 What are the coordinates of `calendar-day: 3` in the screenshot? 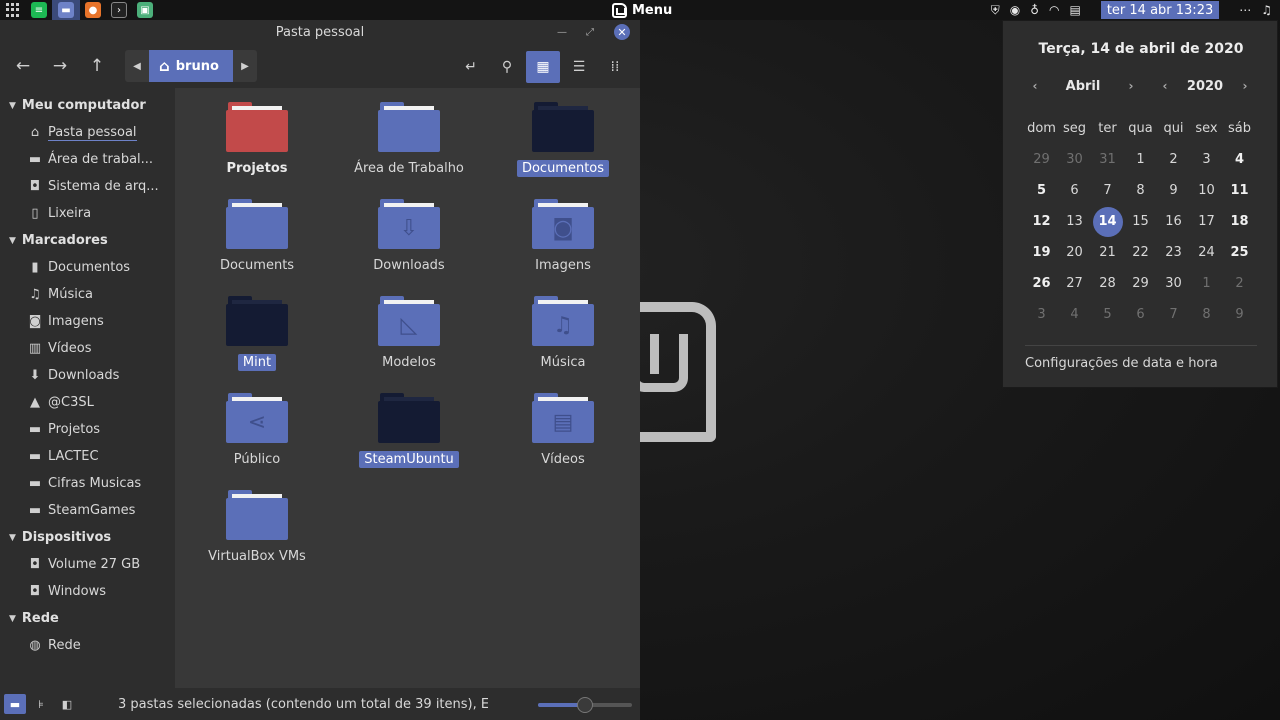 It's located at (1041, 314).